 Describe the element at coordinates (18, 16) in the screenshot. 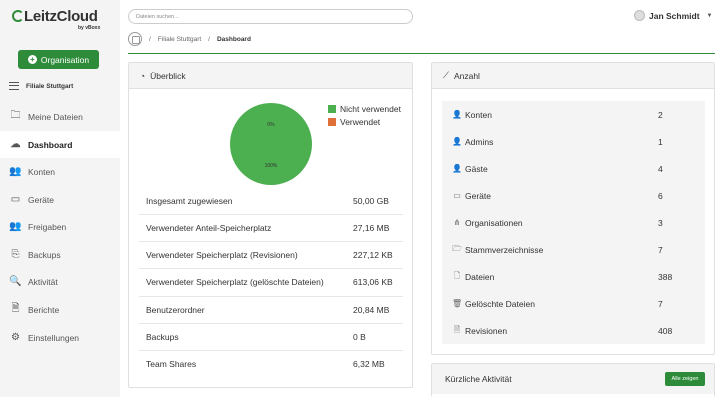

I see `logo-icon` at that location.